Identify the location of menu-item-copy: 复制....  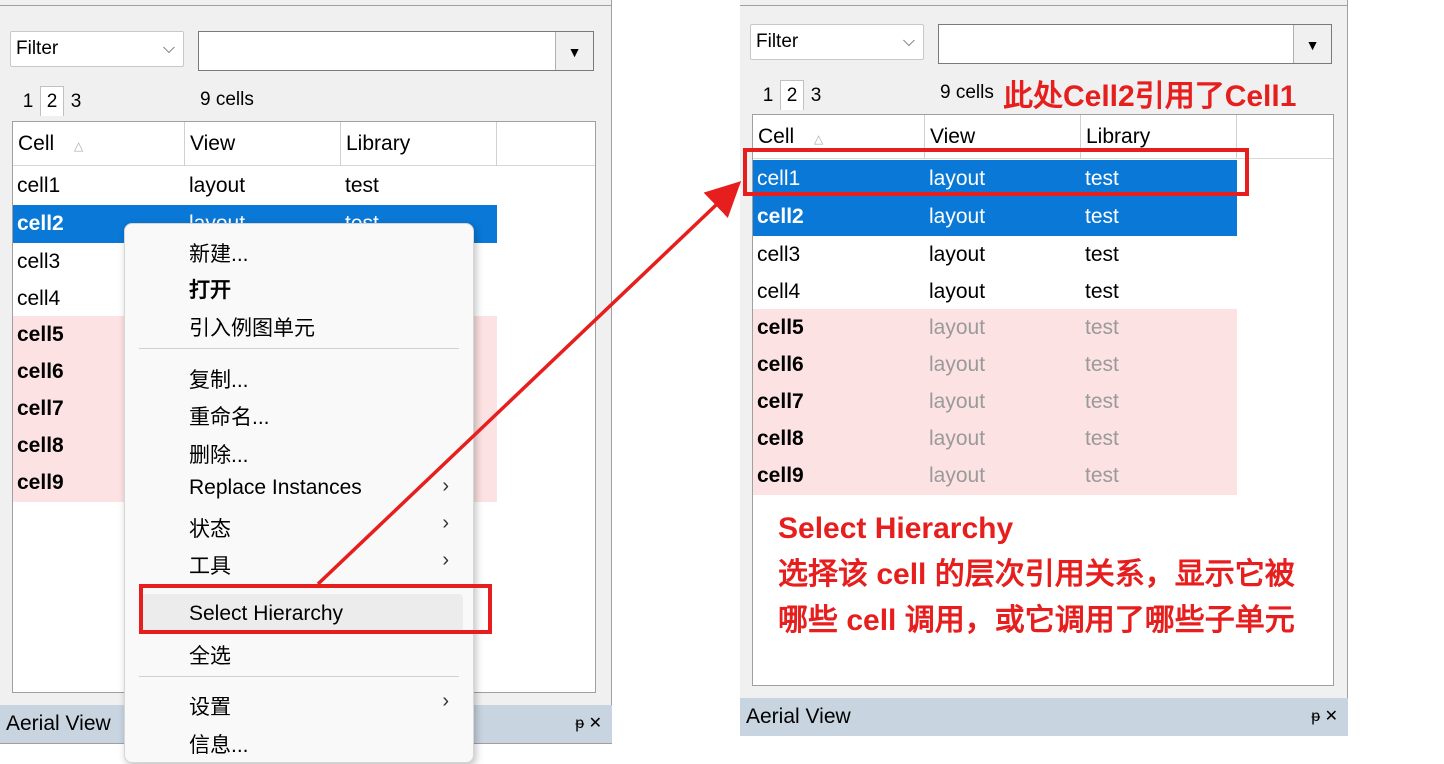
(219, 379).